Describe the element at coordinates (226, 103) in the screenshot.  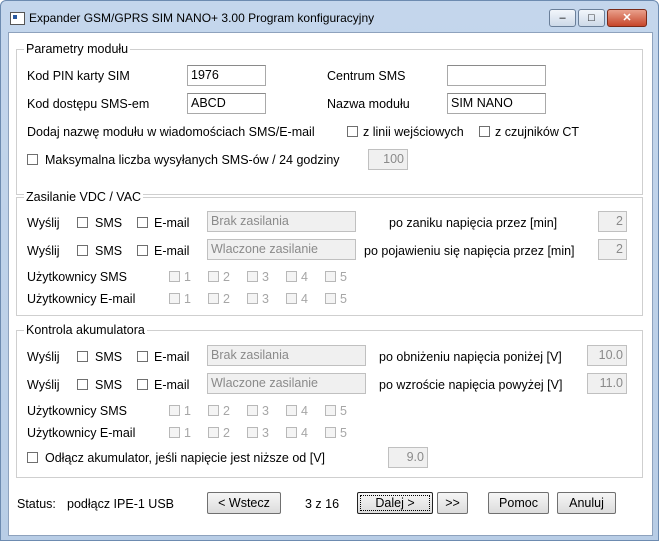
I see `sms-code-input: ABCD` at that location.